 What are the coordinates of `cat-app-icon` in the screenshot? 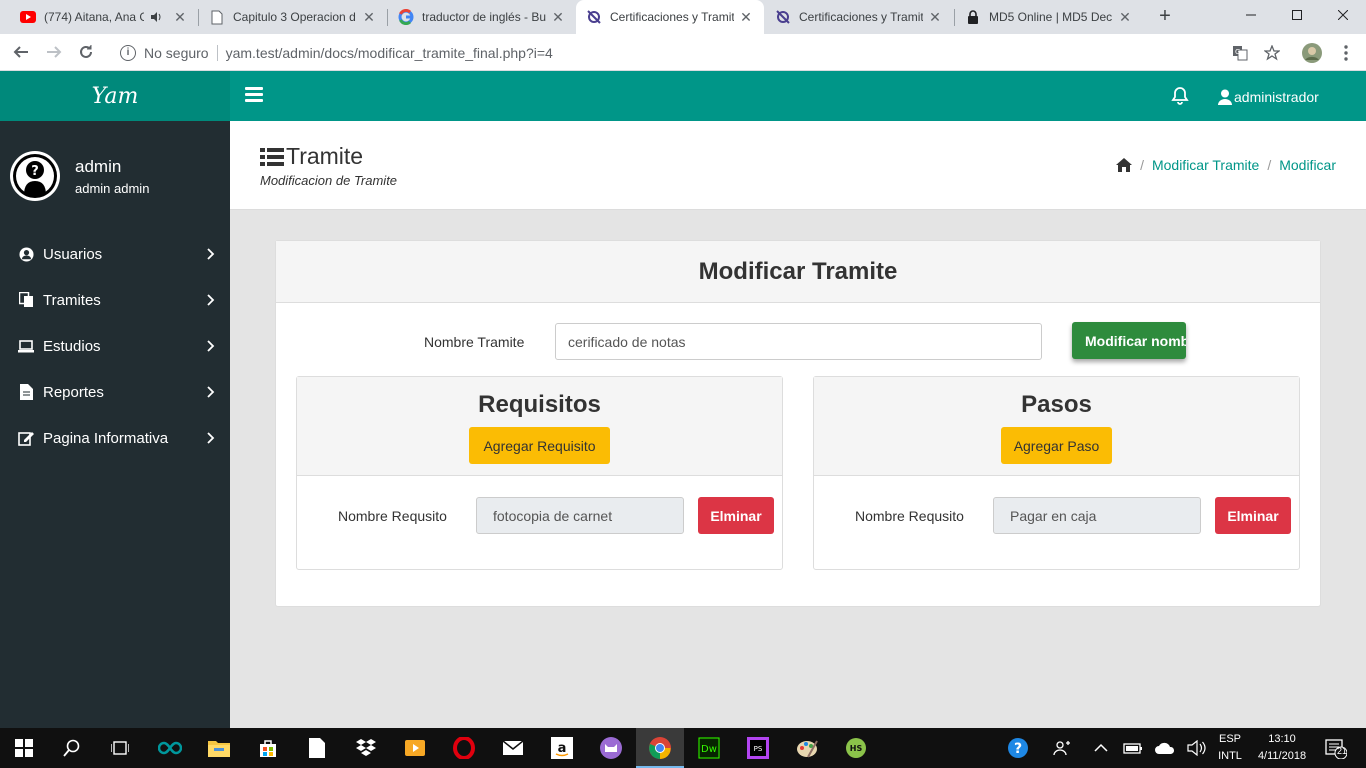 It's located at (611, 748).